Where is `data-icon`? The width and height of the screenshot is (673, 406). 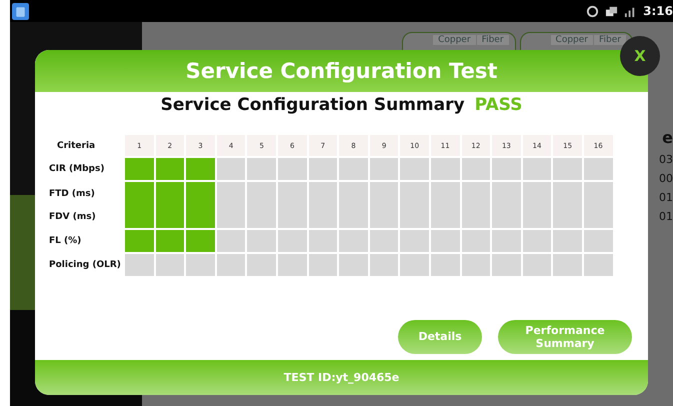 data-icon is located at coordinates (611, 11).